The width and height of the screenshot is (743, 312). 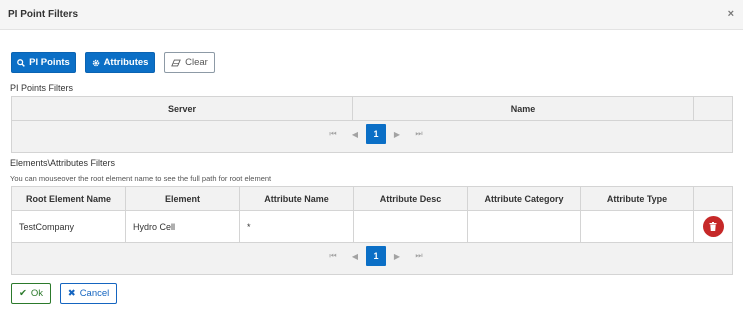 I want to click on attributes-button: Attributes, so click(x=120, y=62).